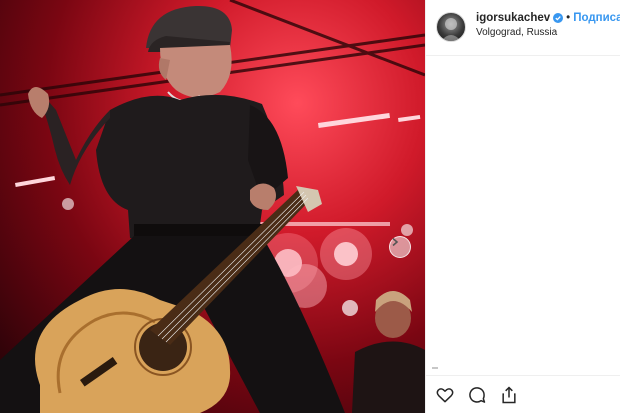  Describe the element at coordinates (400, 247) in the screenshot. I see `carousel-next-button` at that location.